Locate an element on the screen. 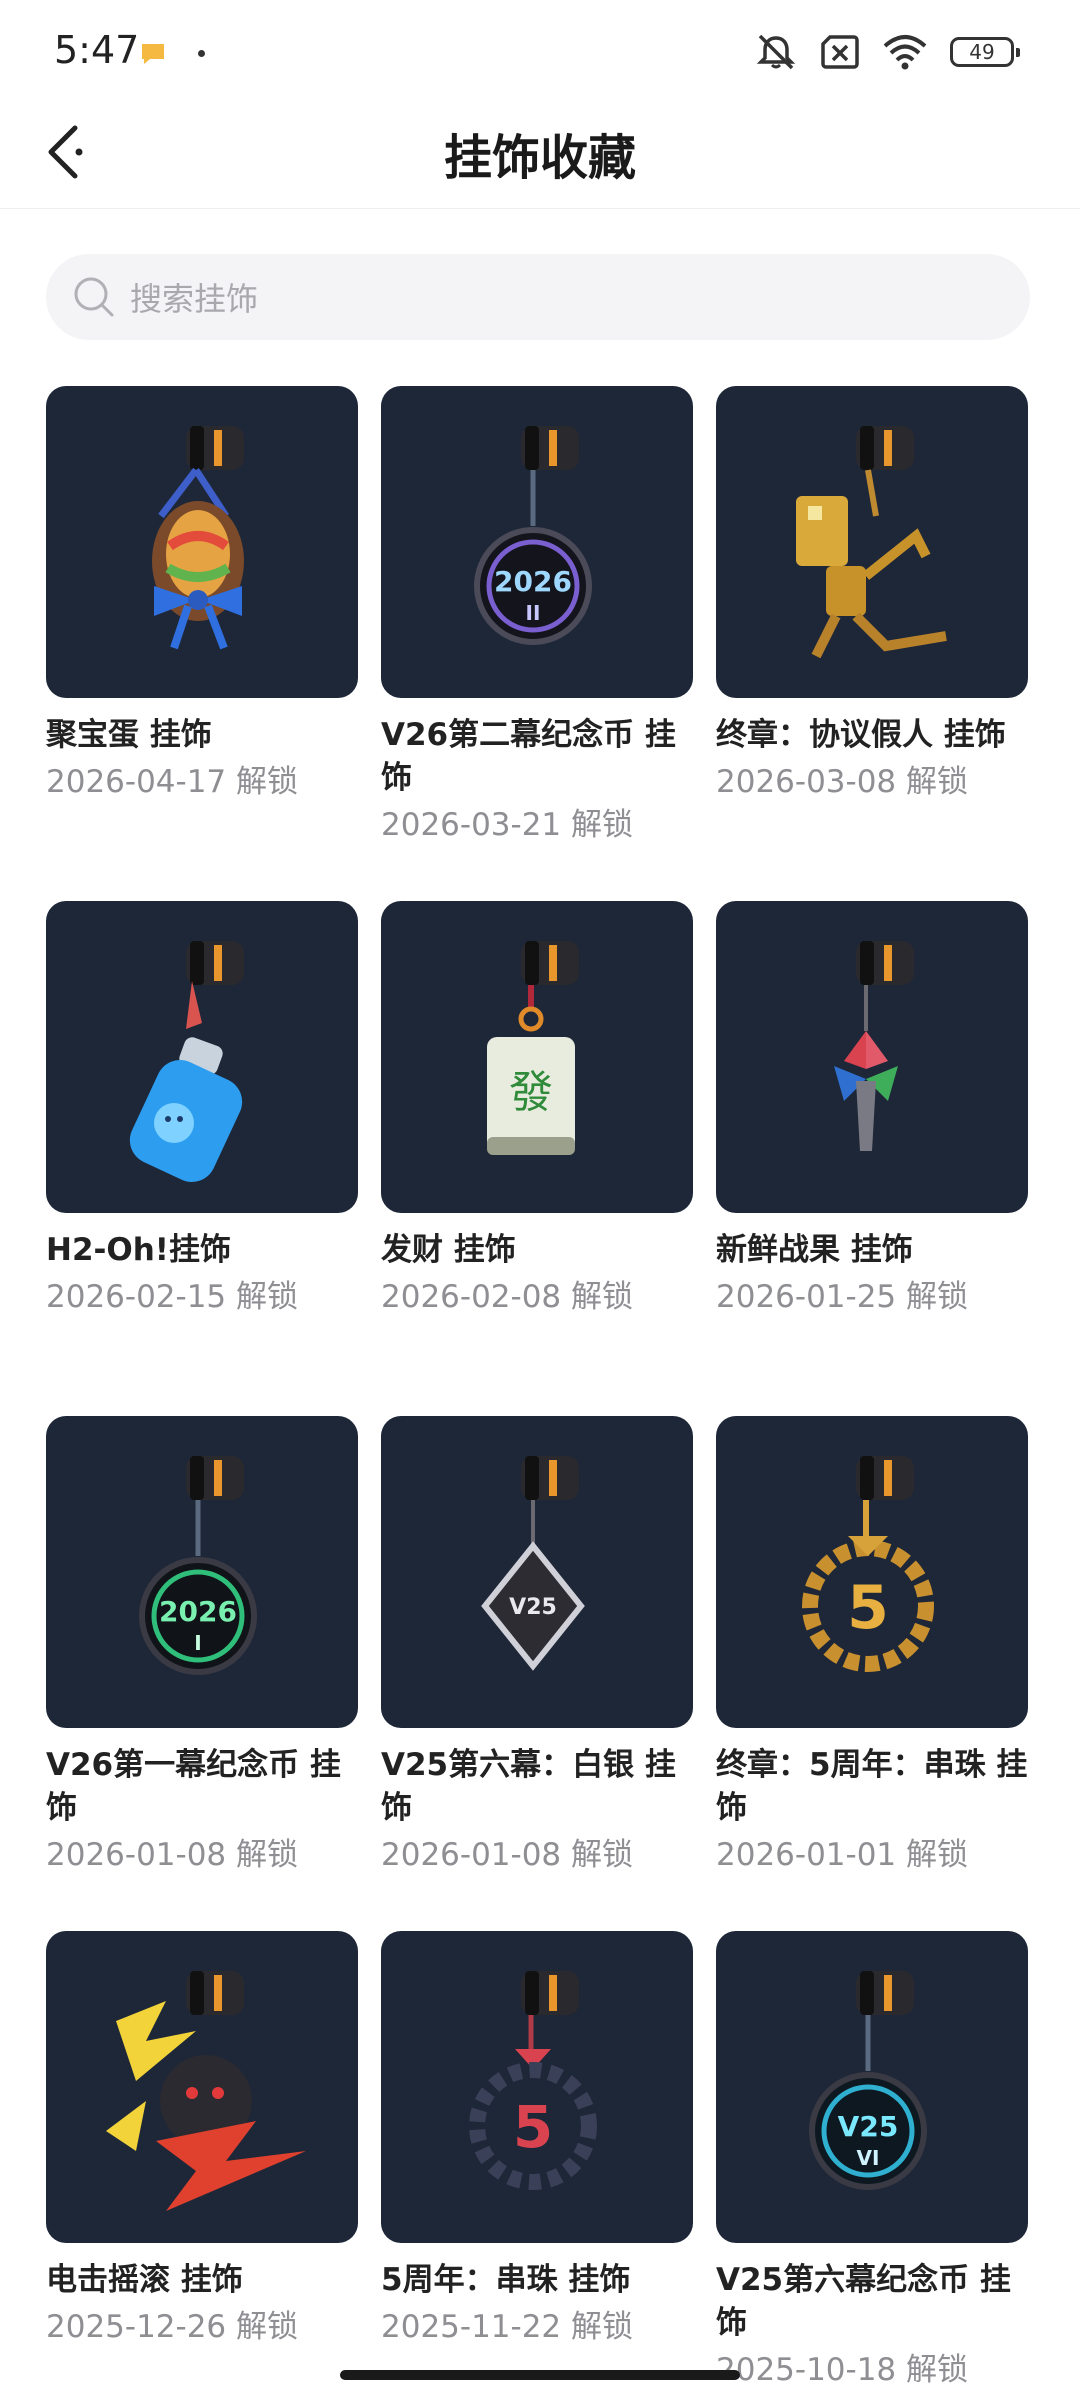  coin-act-text: II is located at coordinates (533, 613).